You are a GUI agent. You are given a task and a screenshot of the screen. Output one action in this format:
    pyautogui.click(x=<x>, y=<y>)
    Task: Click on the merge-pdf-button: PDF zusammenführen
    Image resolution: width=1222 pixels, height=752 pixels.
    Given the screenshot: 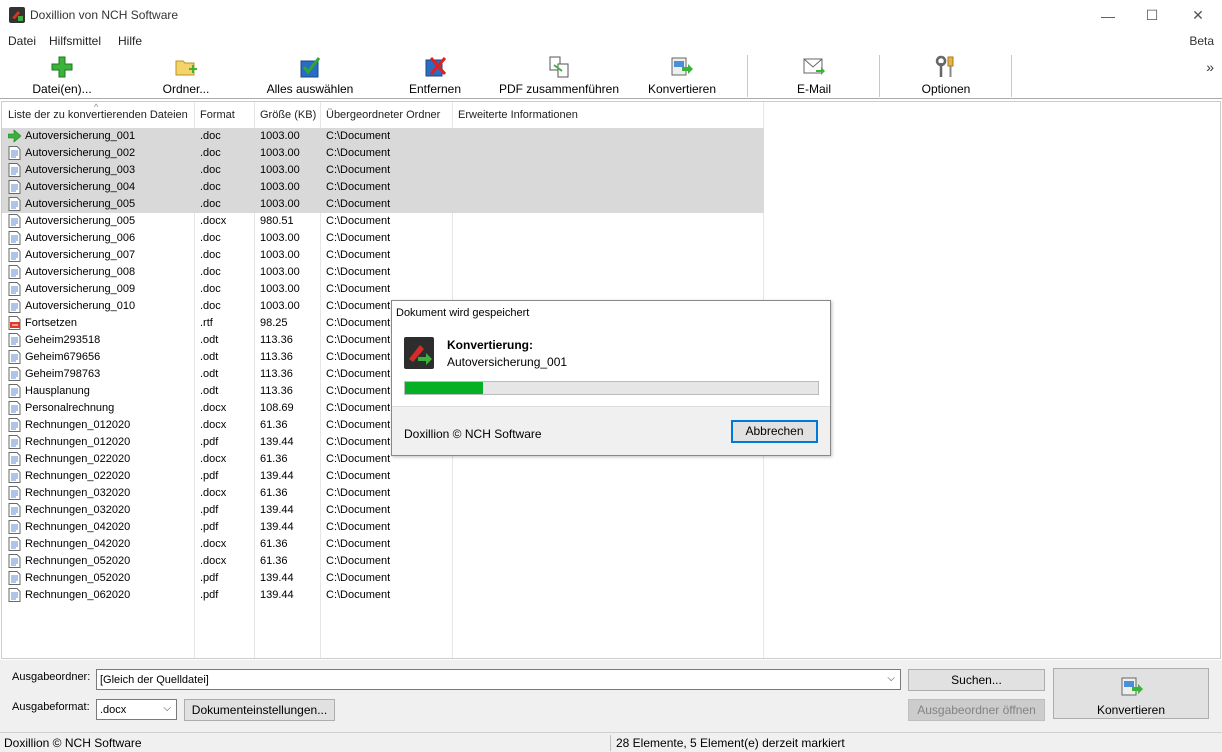 What is the action you would take?
    pyautogui.click(x=559, y=74)
    